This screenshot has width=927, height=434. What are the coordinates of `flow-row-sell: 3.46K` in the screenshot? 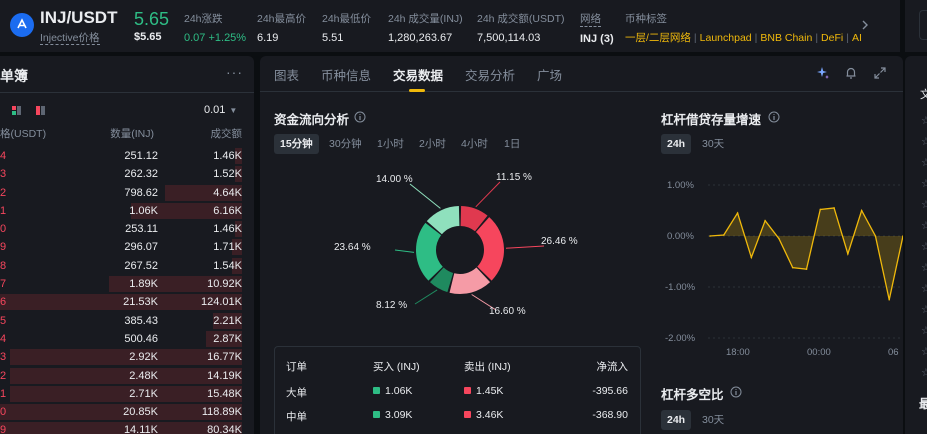 It's located at (483, 415).